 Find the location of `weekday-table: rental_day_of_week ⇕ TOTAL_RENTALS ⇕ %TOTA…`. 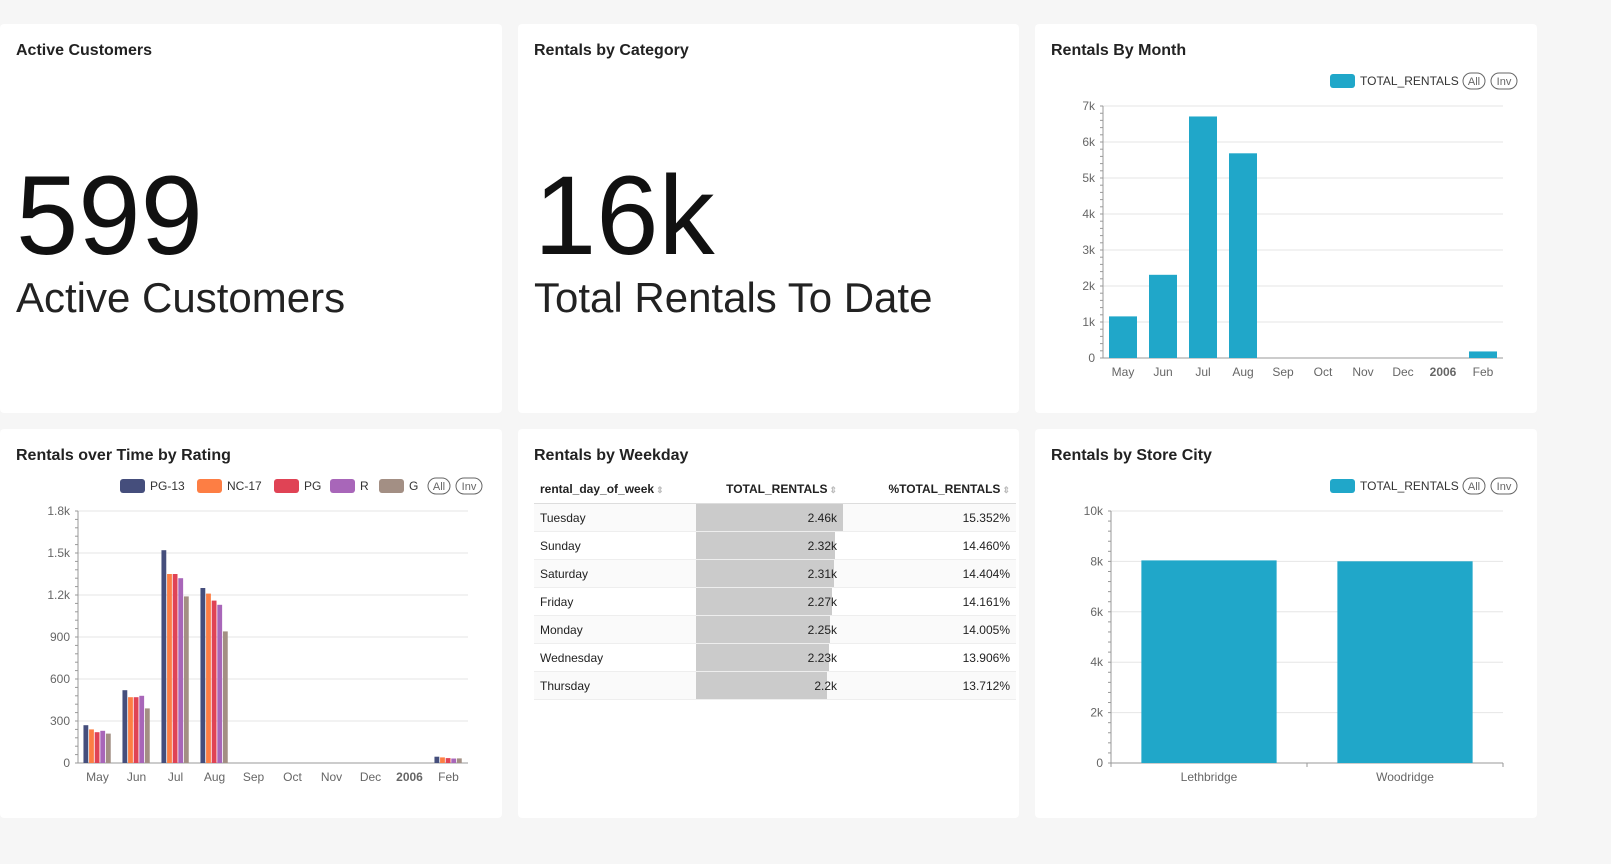

weekday-table: rental_day_of_week ⇕ TOTAL_RENTALS ⇕ %TOTA… is located at coordinates (775, 588).